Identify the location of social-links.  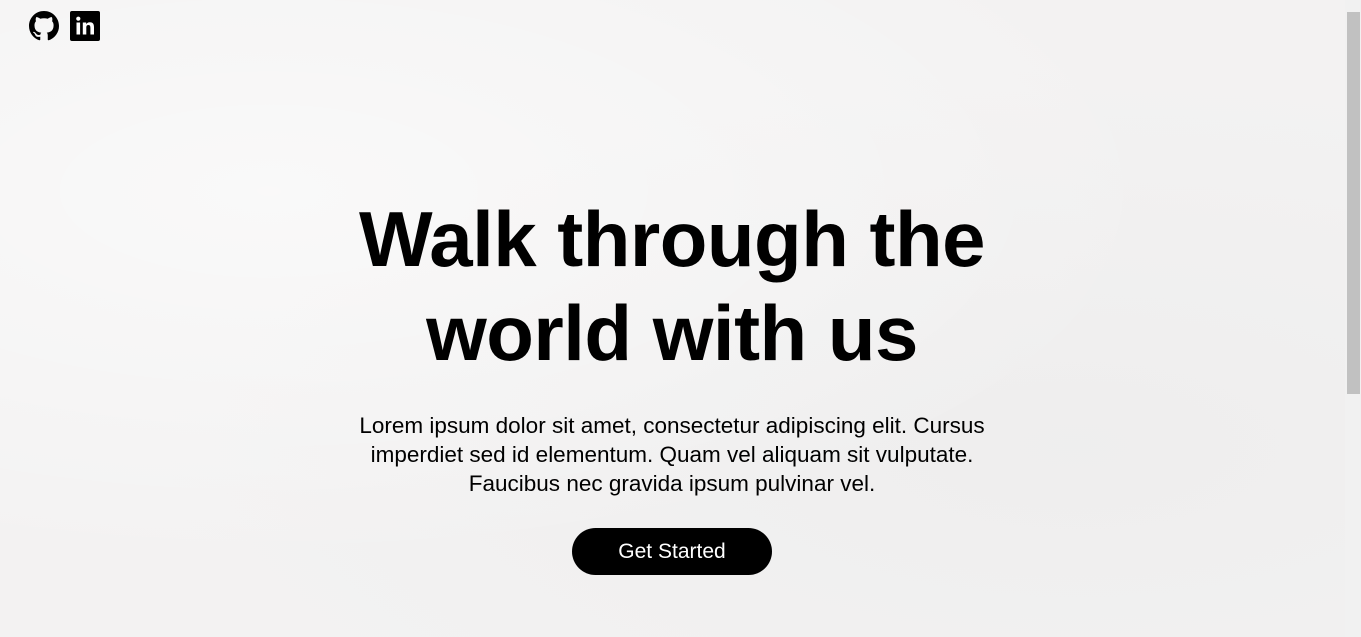
(64, 26).